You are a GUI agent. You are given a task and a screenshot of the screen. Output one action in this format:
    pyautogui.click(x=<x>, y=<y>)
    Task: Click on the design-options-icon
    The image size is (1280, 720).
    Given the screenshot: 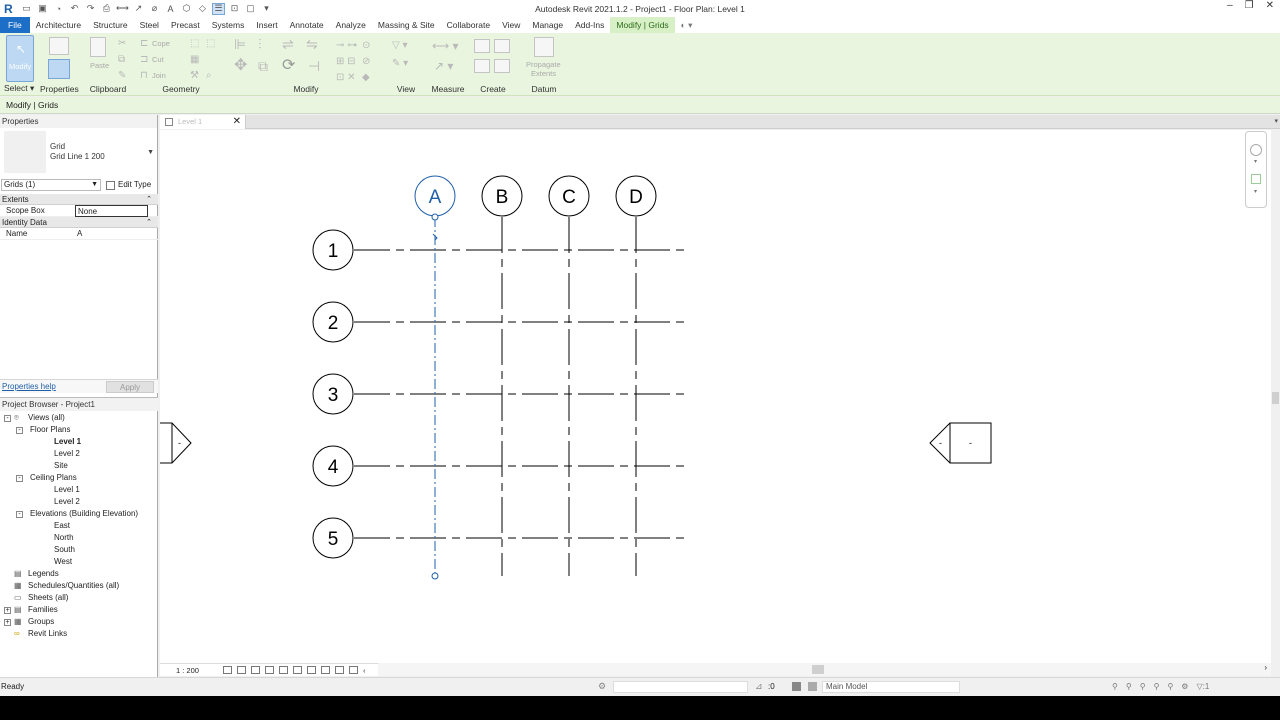 What is the action you would take?
    pyautogui.click(x=796, y=686)
    